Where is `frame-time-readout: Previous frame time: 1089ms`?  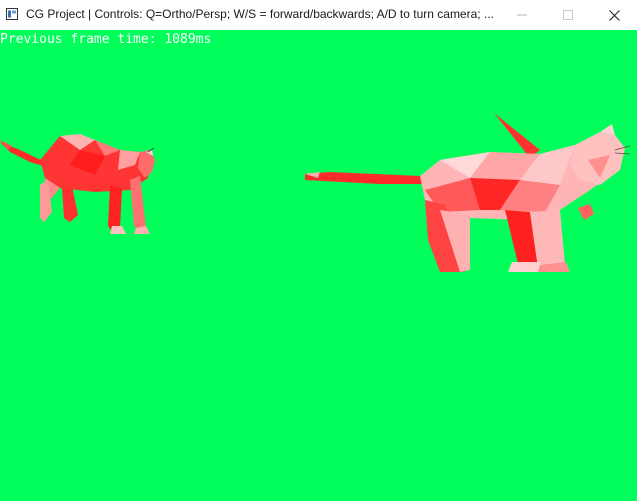
frame-time-readout: Previous frame time: 1089ms is located at coordinates (106, 39).